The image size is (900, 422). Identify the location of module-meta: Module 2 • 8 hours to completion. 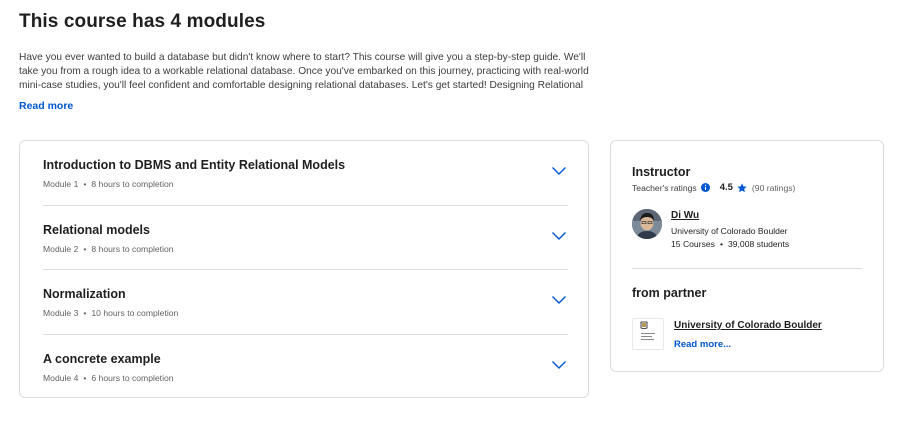
(108, 248).